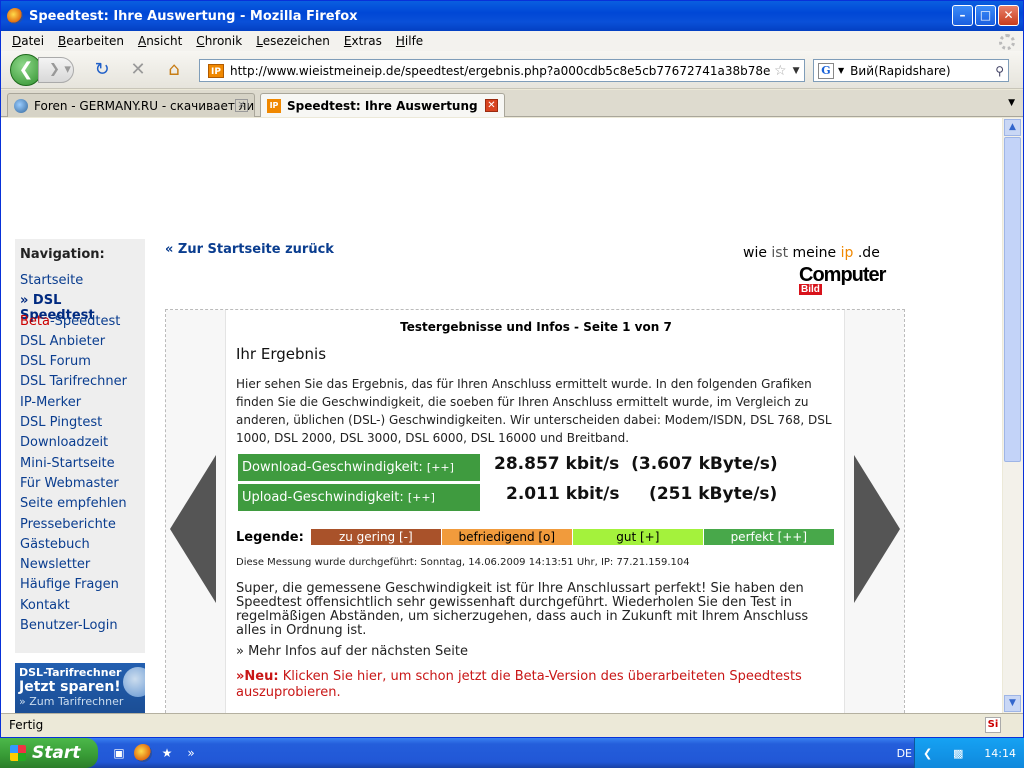  I want to click on sidebar-item-seite-empfehlen: Seite empfehlen, so click(80, 503).